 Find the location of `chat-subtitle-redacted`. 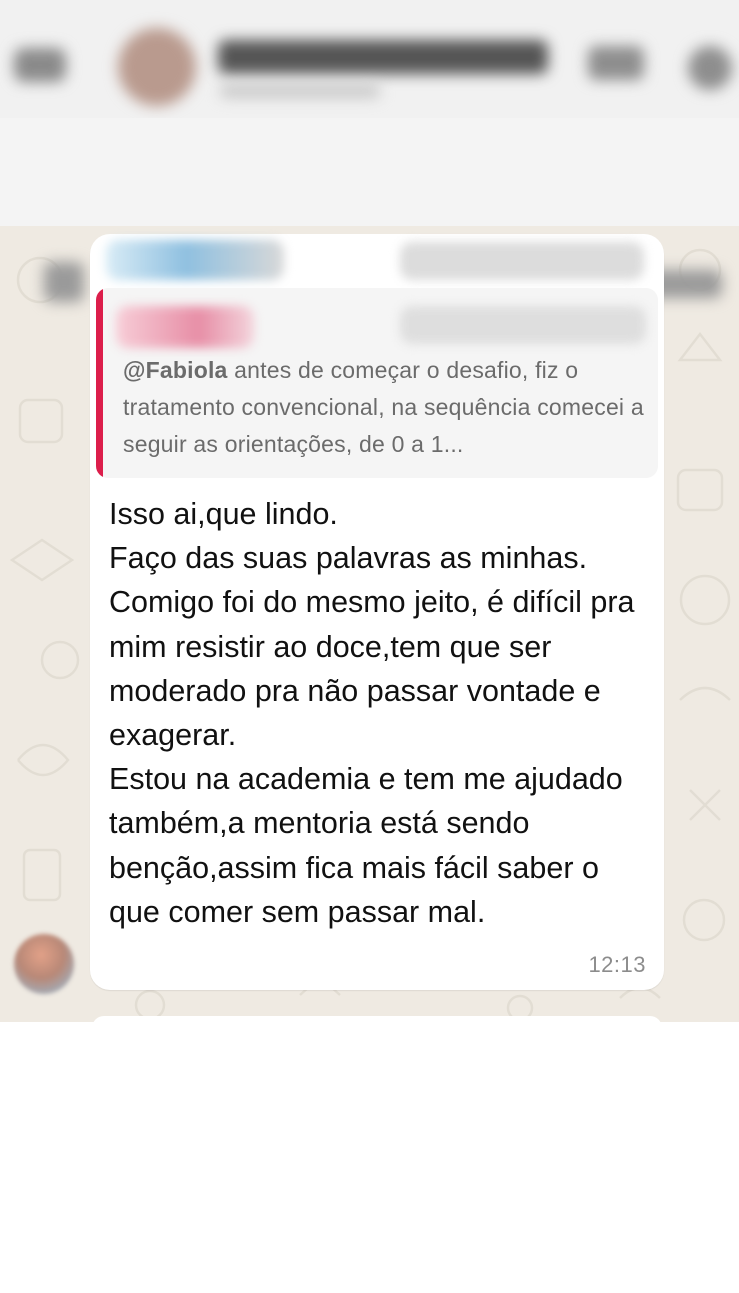

chat-subtitle-redacted is located at coordinates (300, 91).